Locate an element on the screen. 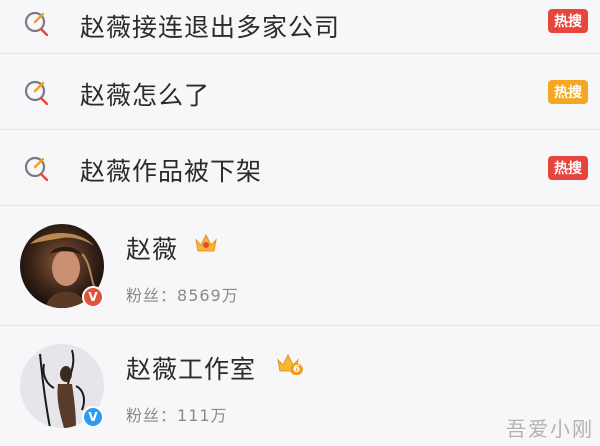 The image size is (600, 446). fans-value: 111万 is located at coordinates (202, 415).